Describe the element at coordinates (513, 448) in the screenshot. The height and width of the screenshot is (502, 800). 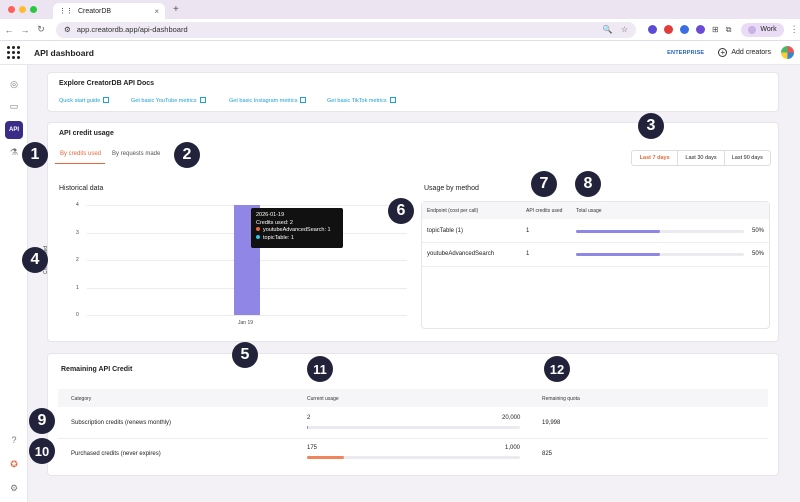
I see `table-cell-total: 1,000` at that location.